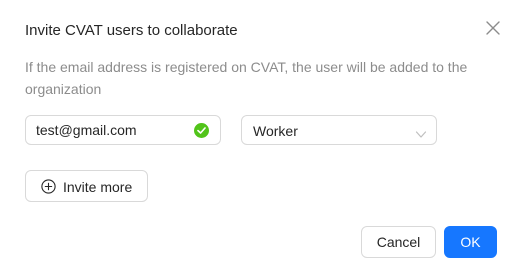 The height and width of the screenshot is (279, 520). Describe the element at coordinates (48, 186) in the screenshot. I see `plus-circle-icon` at that location.